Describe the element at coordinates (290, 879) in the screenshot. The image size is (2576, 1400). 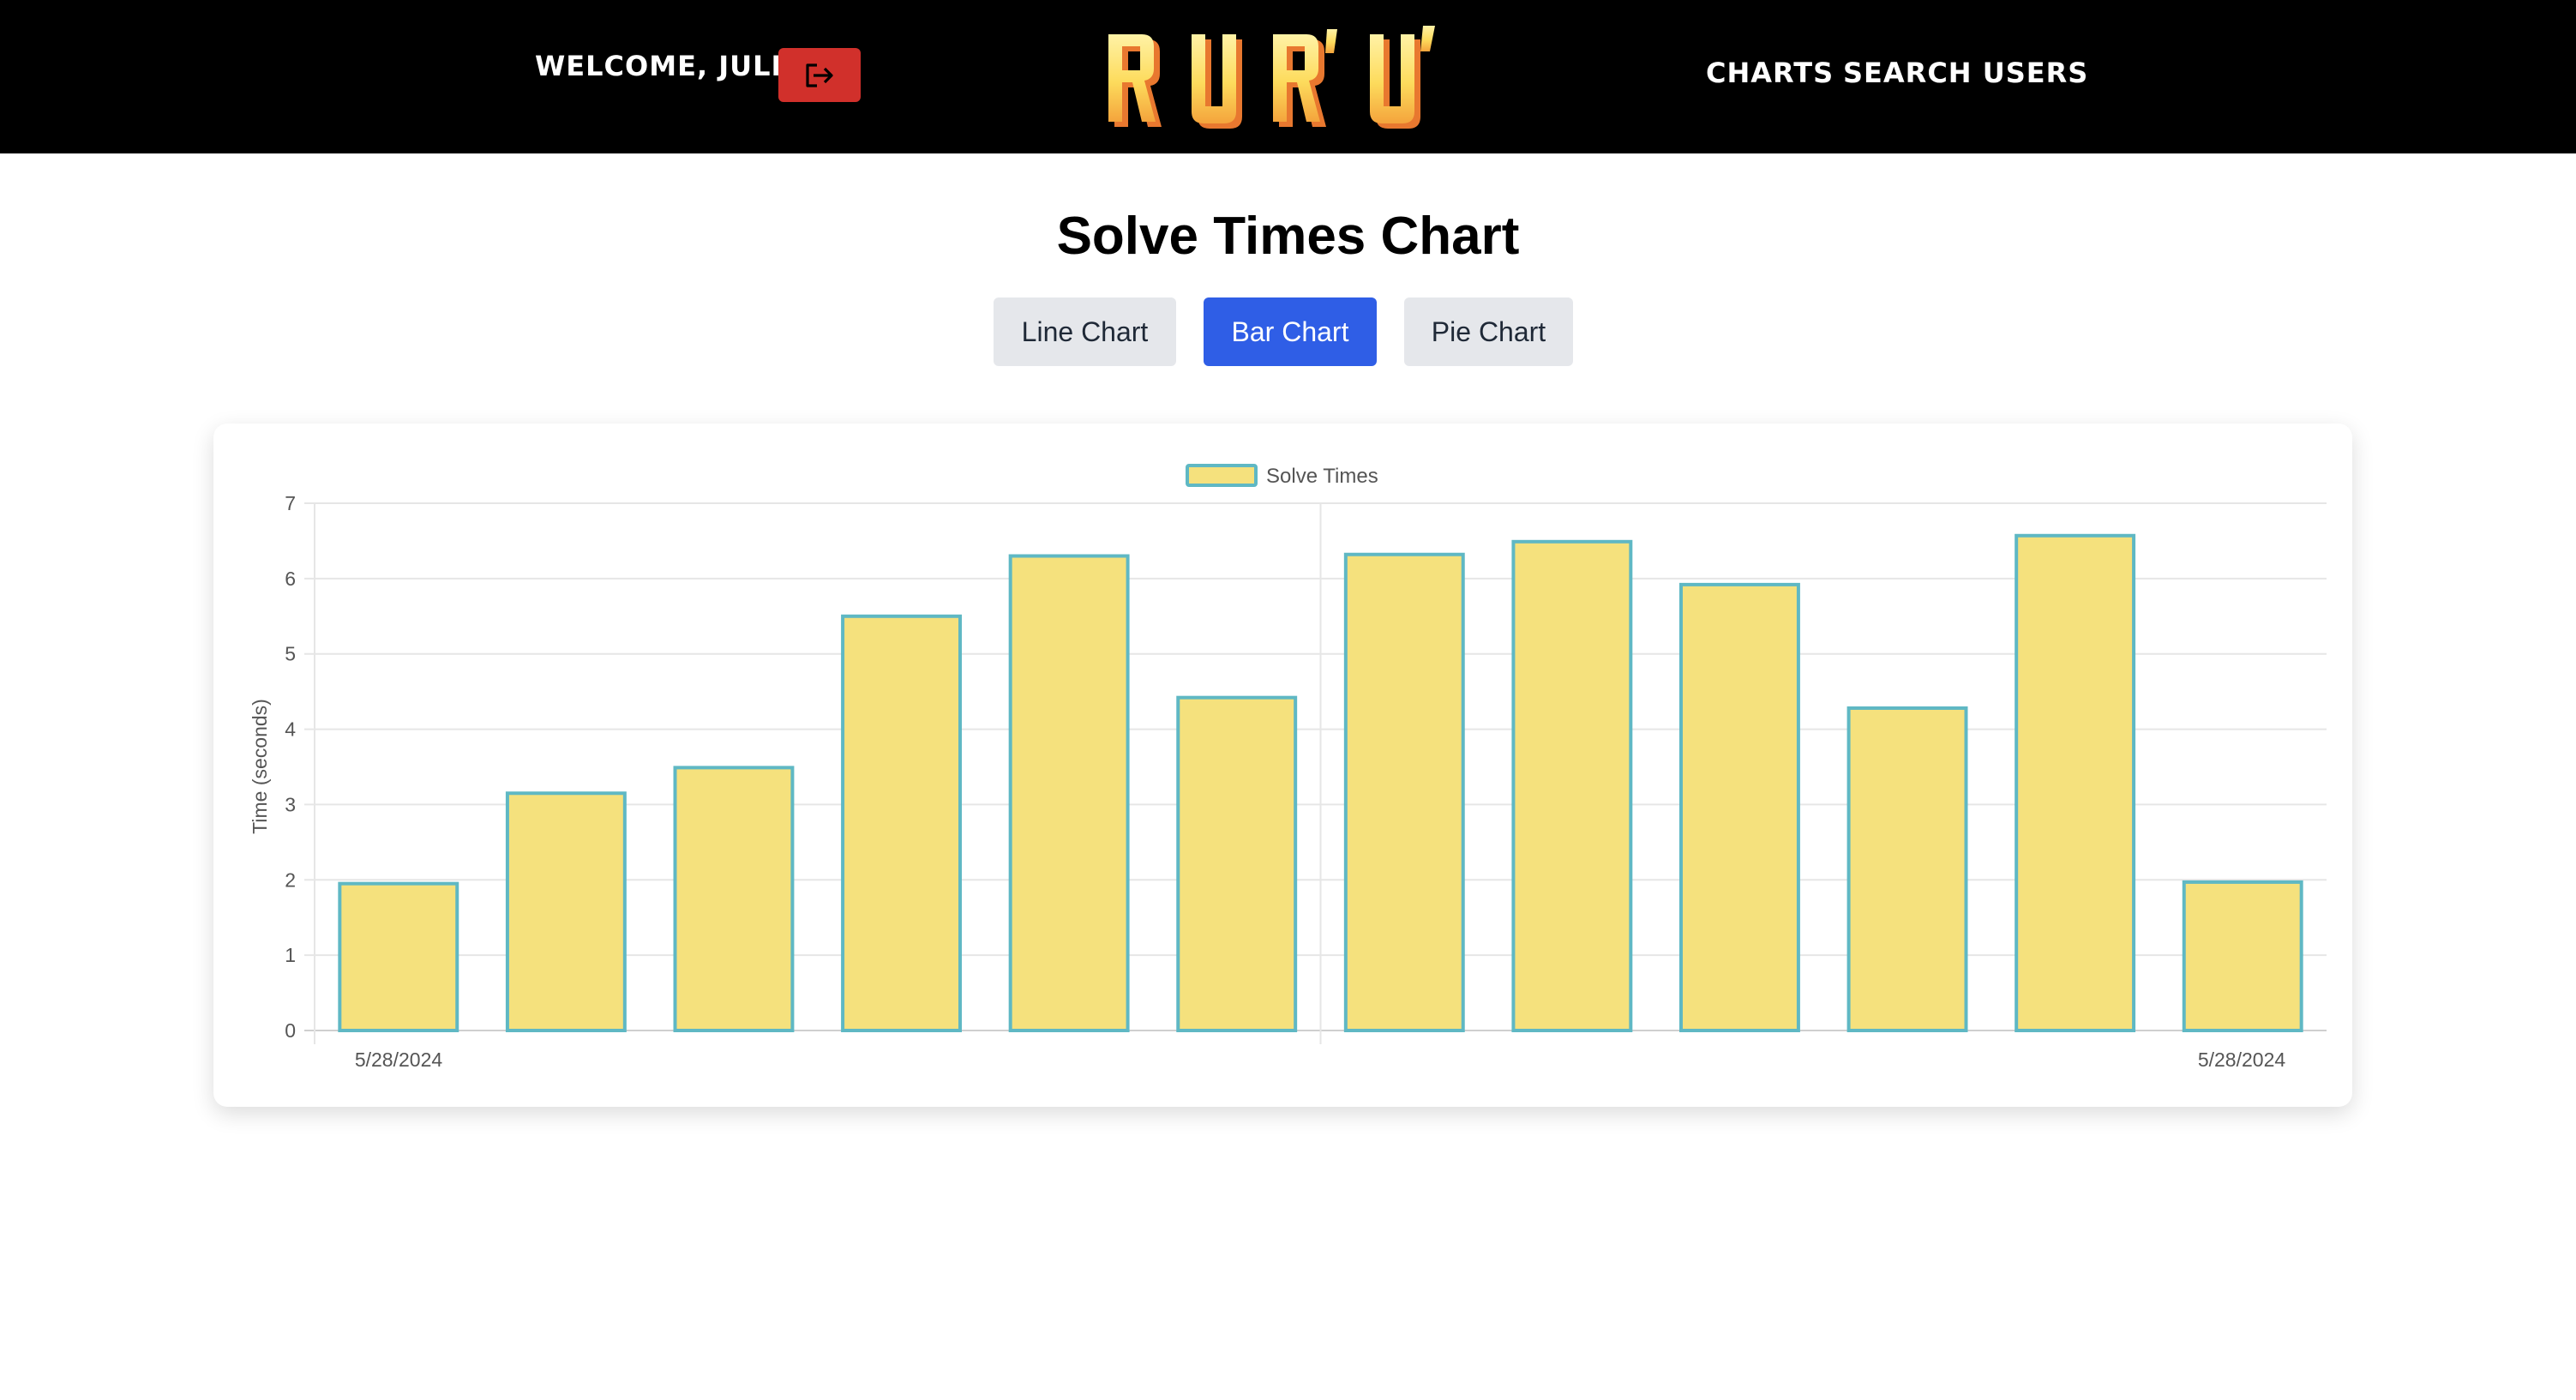
I see `y-tick-label: 2` at that location.